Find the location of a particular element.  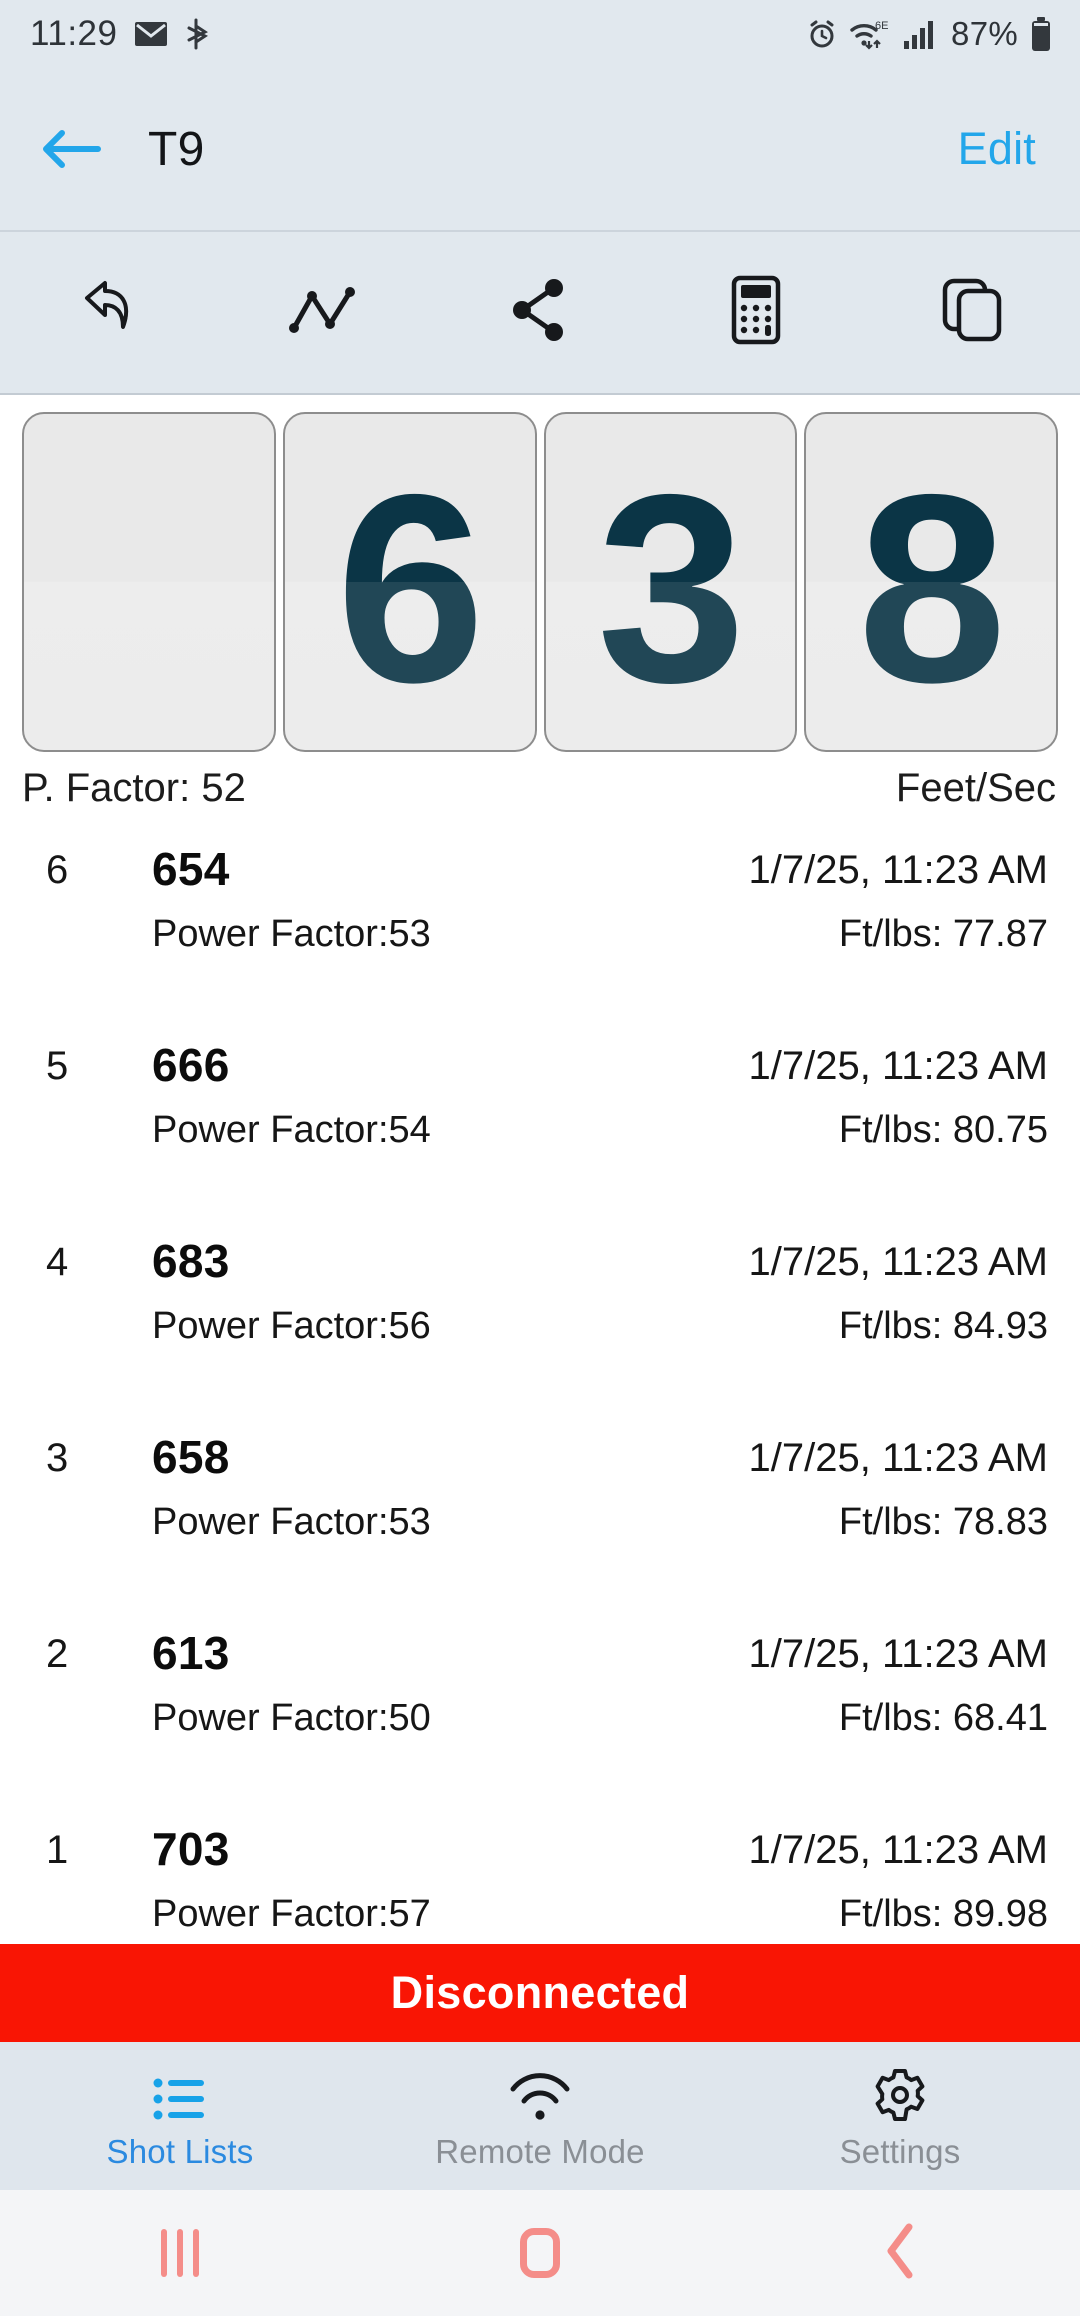

row-index: 5 is located at coordinates (57, 1066).